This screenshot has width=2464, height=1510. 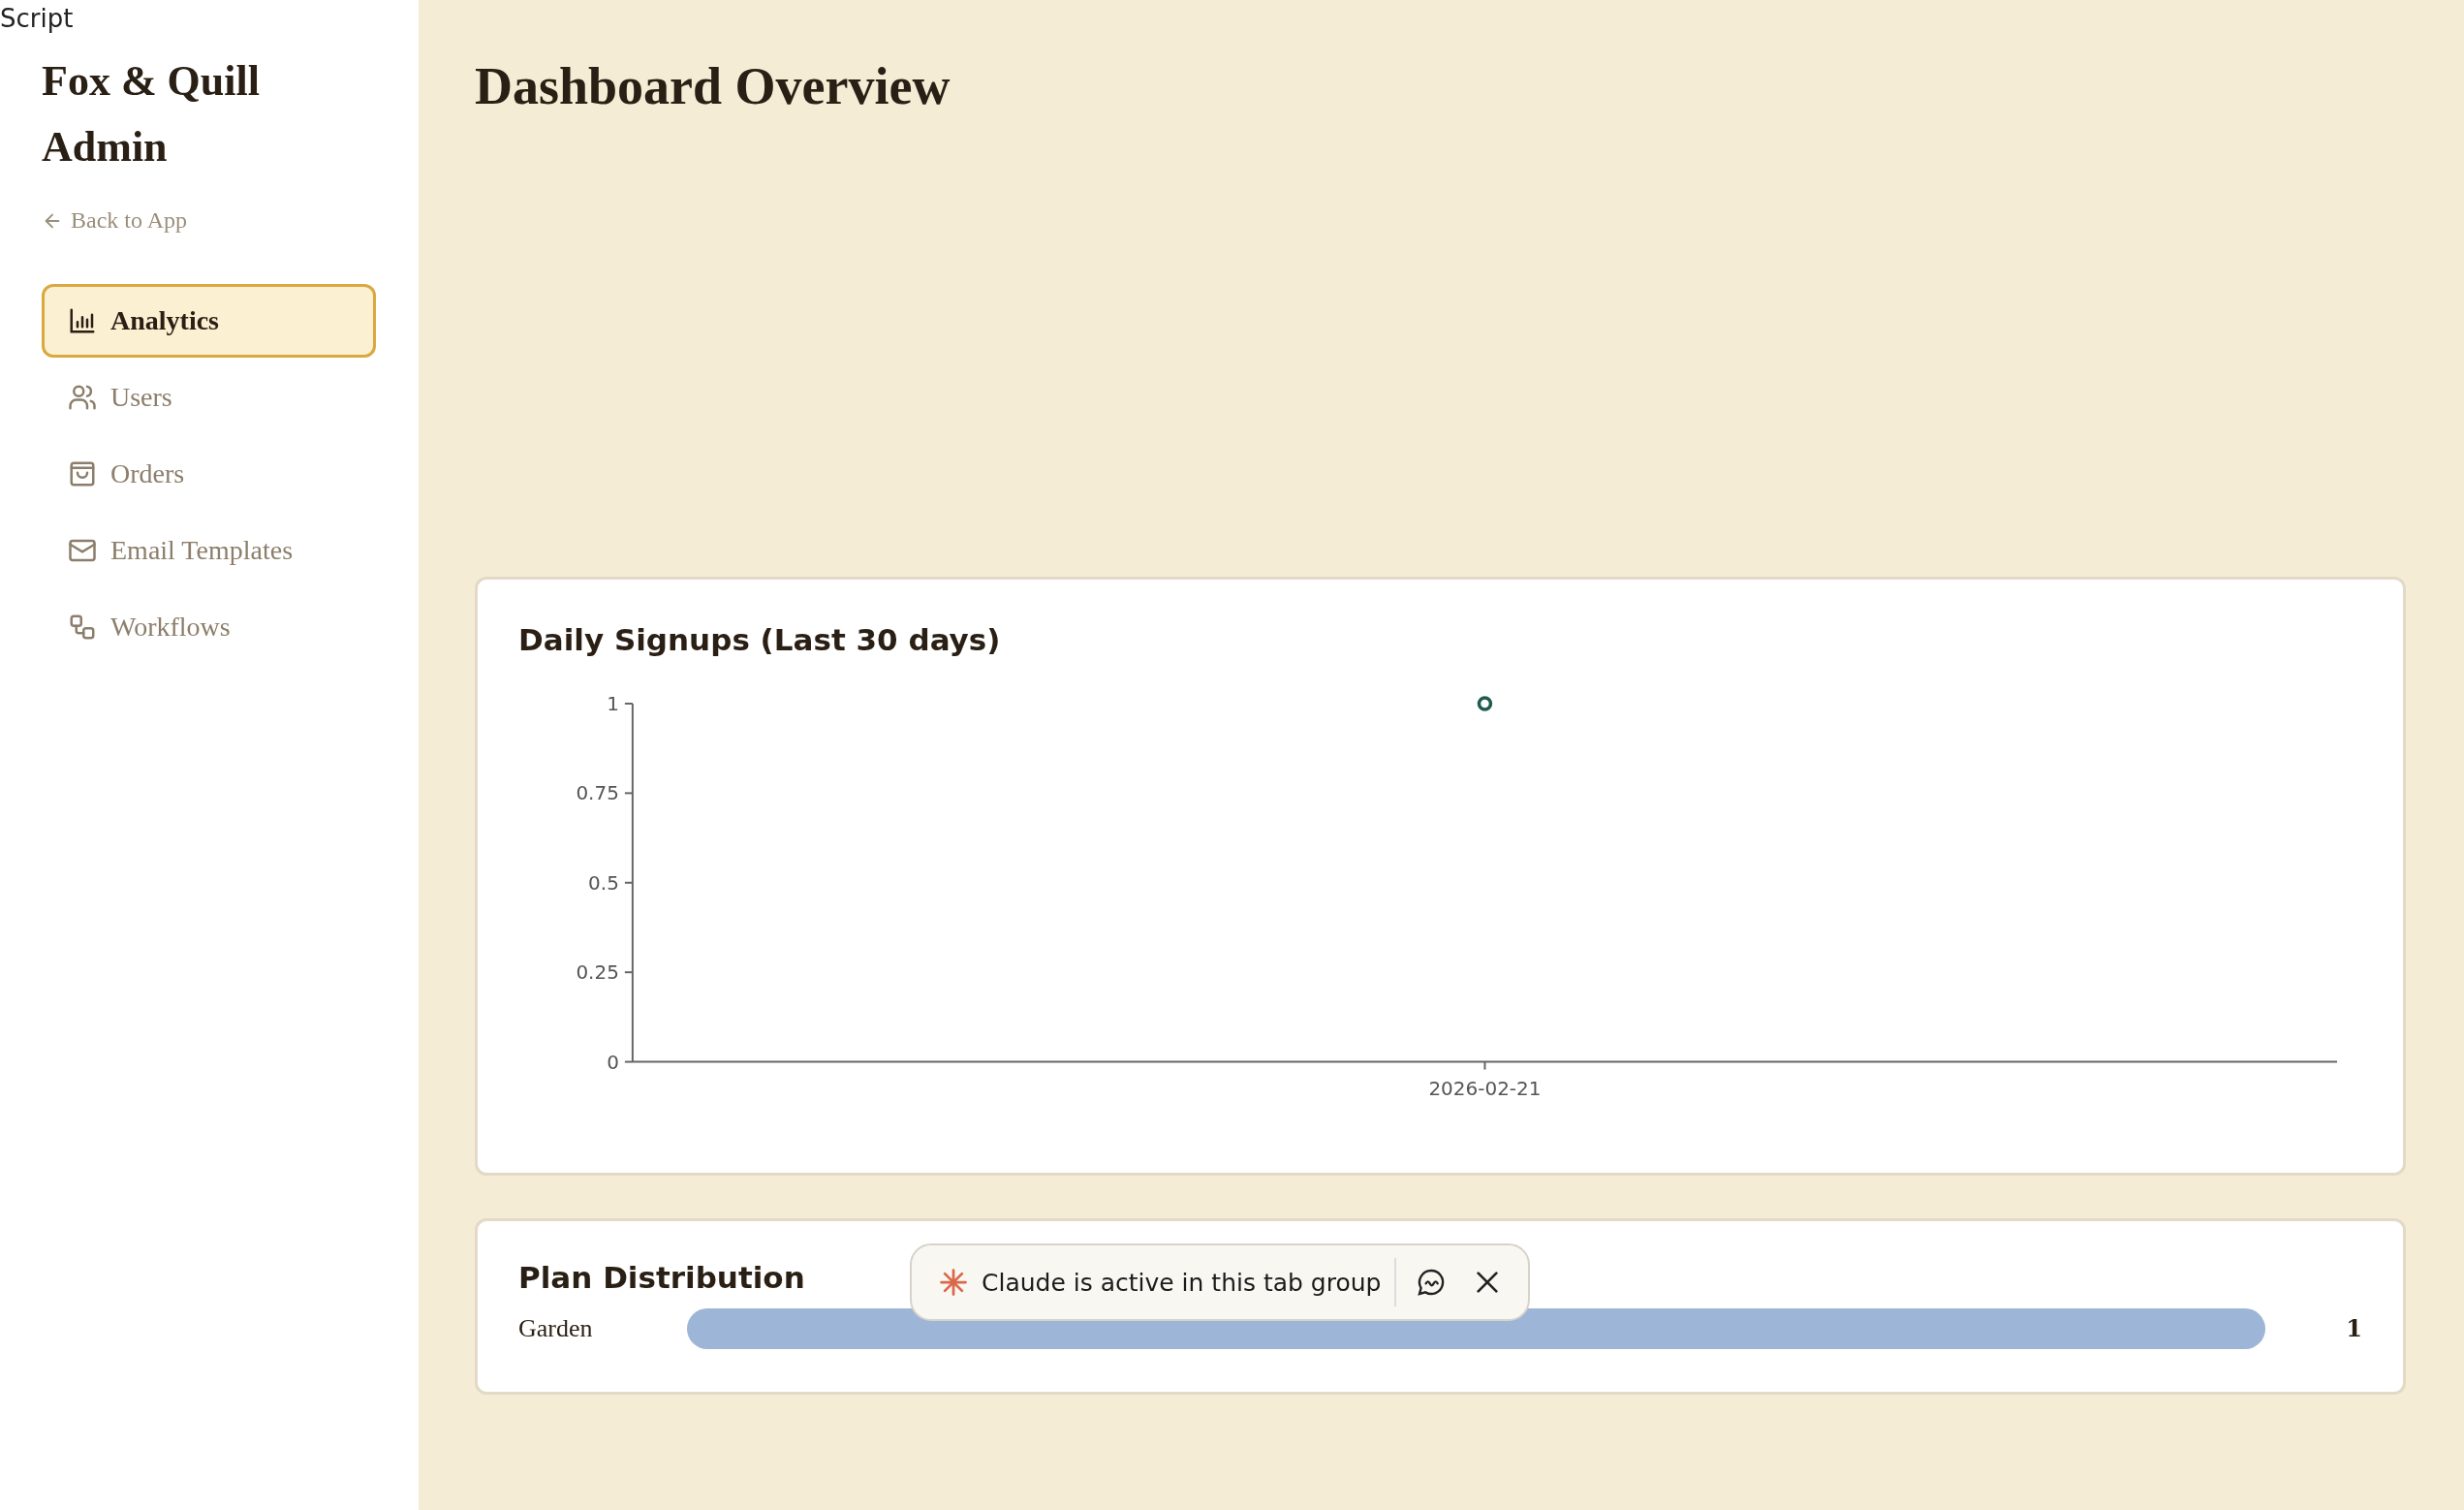 I want to click on nav-item: Email Templates, so click(x=209, y=550).